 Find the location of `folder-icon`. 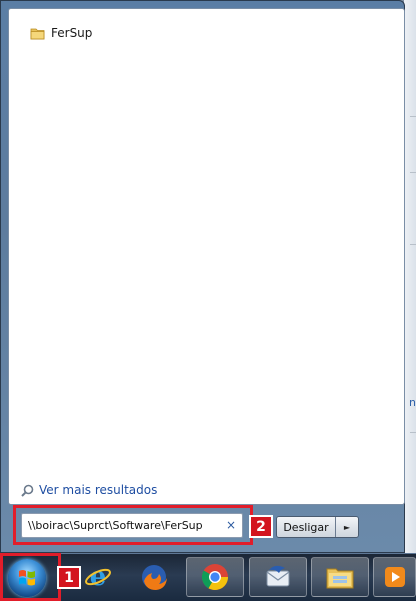

folder-icon is located at coordinates (37, 33).